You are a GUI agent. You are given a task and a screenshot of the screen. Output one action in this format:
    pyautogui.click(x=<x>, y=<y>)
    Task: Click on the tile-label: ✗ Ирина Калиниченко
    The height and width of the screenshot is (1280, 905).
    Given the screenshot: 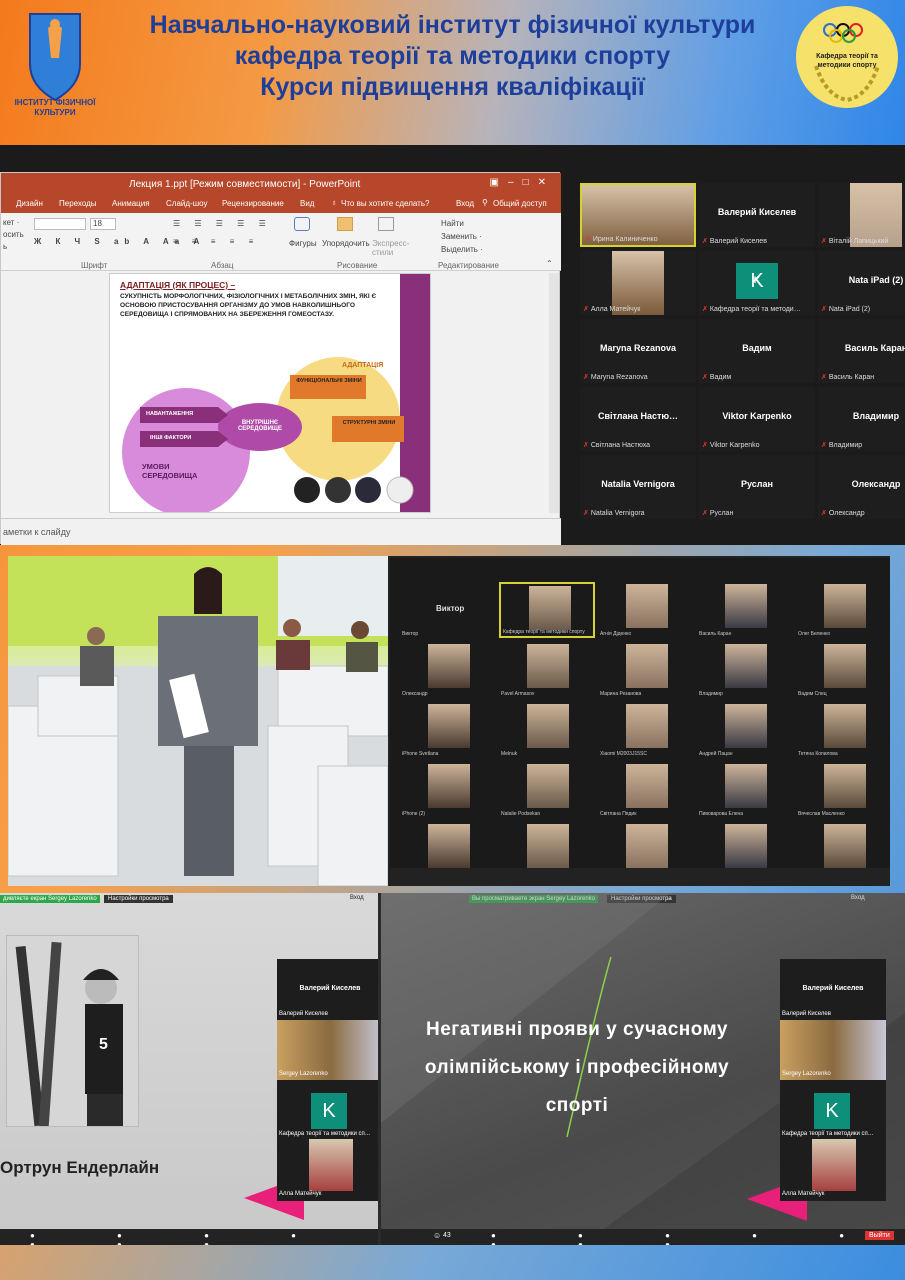 What is the action you would take?
    pyautogui.click(x=621, y=239)
    